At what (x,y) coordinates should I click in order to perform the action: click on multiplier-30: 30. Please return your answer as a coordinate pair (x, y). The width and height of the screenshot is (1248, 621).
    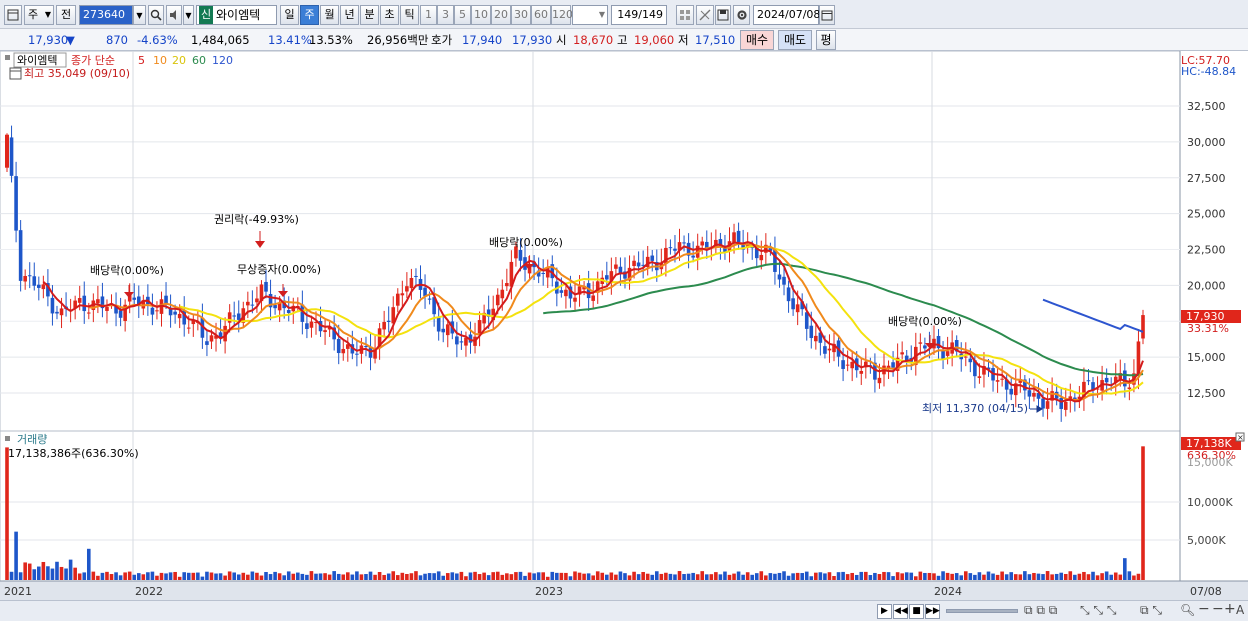
    Looking at the image, I should click on (521, 15).